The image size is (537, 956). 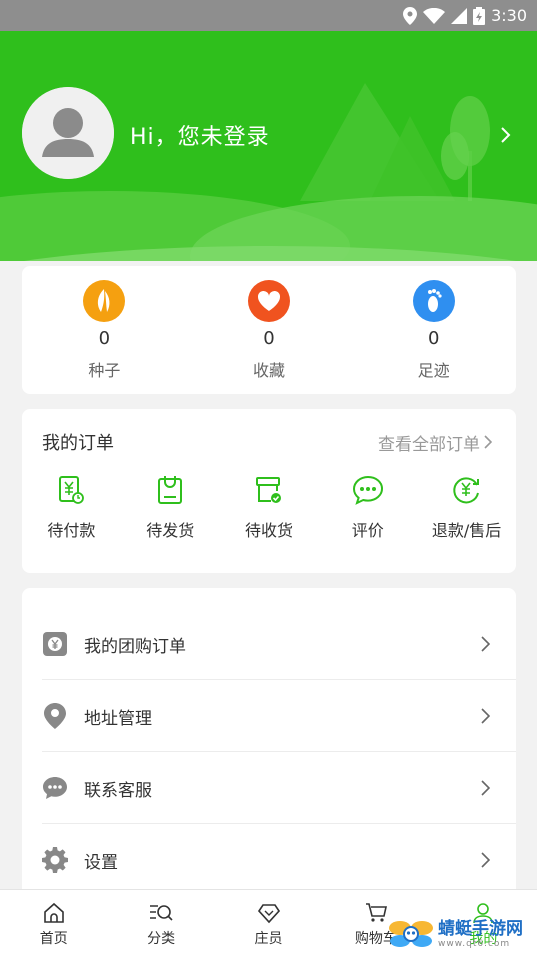 I want to click on order-pending-payment: 待付款, so click(x=71, y=507).